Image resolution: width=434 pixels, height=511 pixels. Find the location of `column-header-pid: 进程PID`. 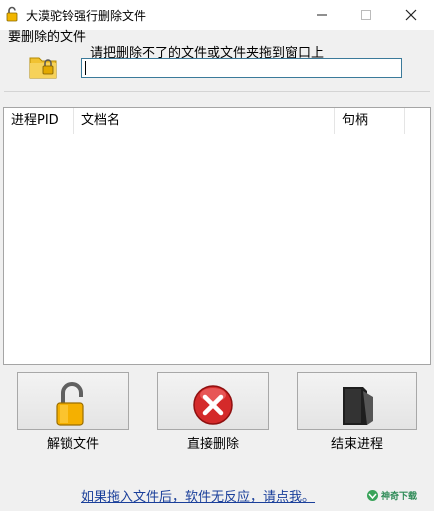

column-header-pid: 进程PID is located at coordinates (39, 121).